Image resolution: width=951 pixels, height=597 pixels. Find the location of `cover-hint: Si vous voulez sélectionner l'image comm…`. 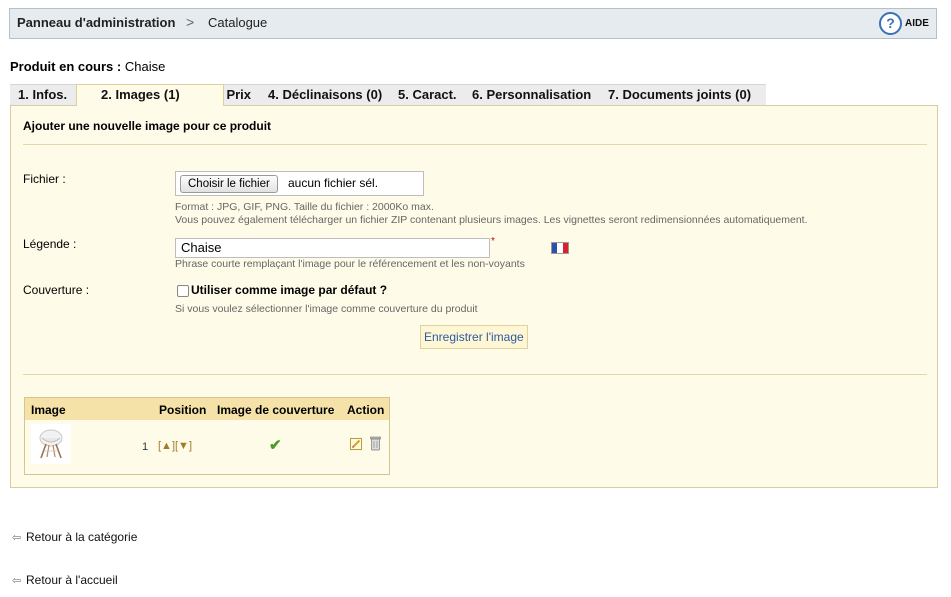

cover-hint: Si vous voulez sélectionner l'image comm… is located at coordinates (326, 309).